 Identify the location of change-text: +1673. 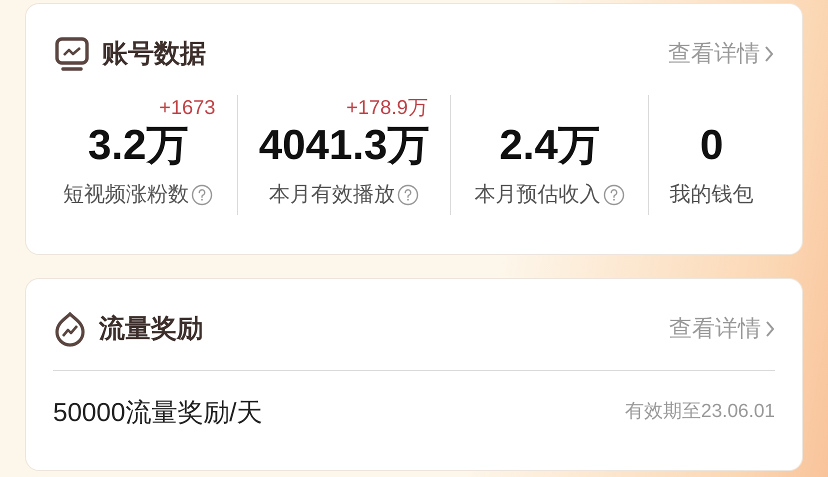
(187, 108).